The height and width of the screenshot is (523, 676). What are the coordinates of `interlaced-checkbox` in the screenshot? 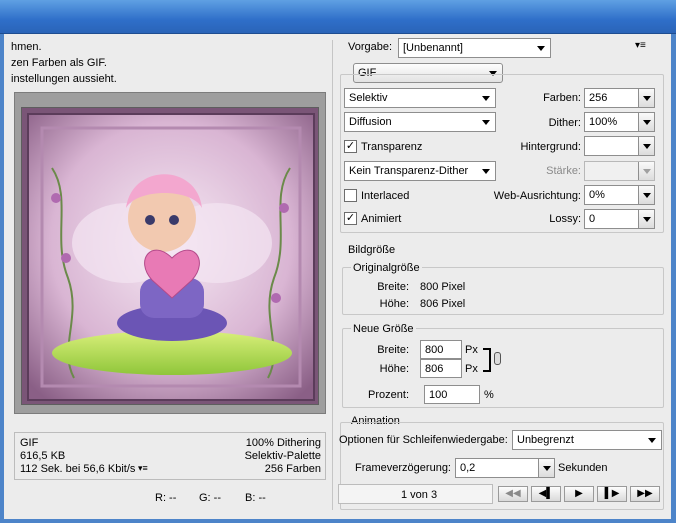 It's located at (350, 195).